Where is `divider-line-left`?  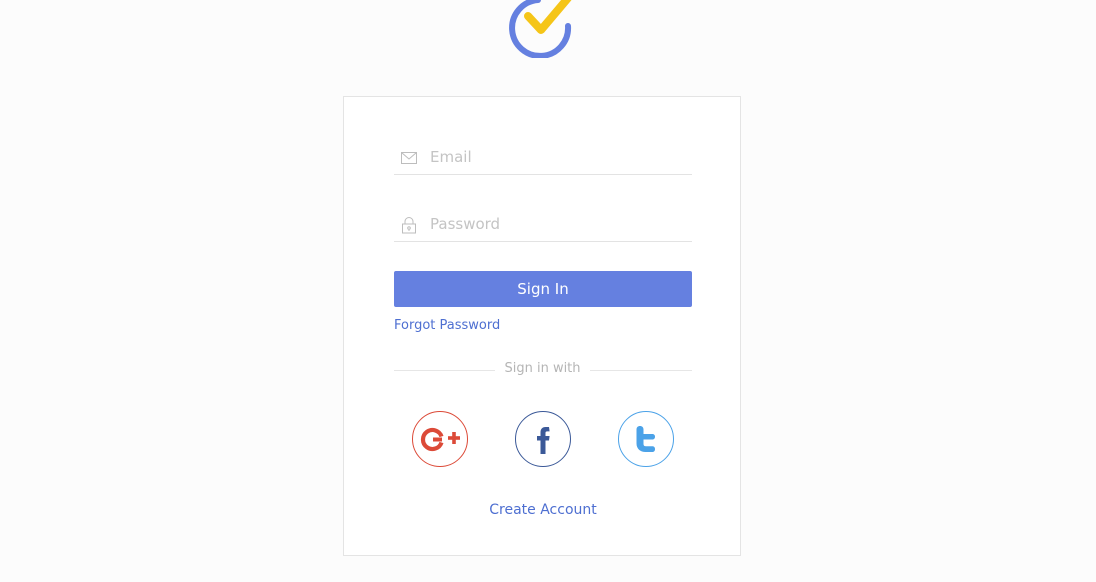 divider-line-left is located at coordinates (444, 370).